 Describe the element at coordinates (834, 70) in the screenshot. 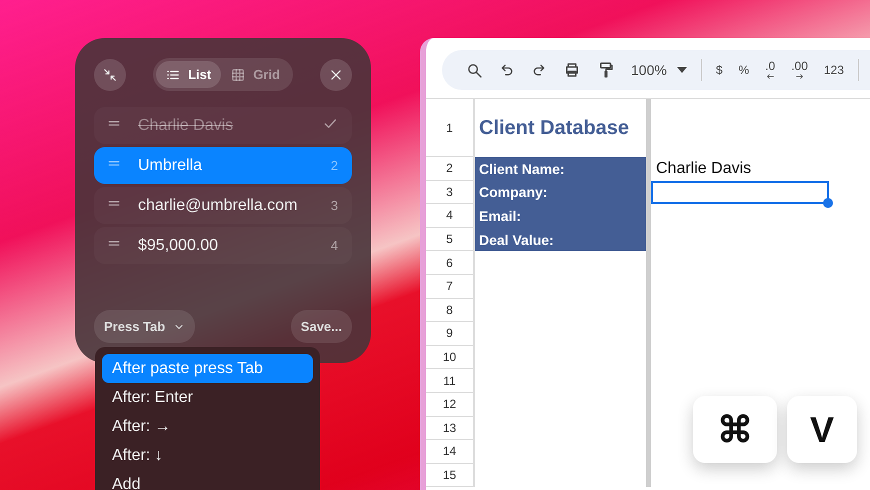

I see `format-button: 123` at that location.